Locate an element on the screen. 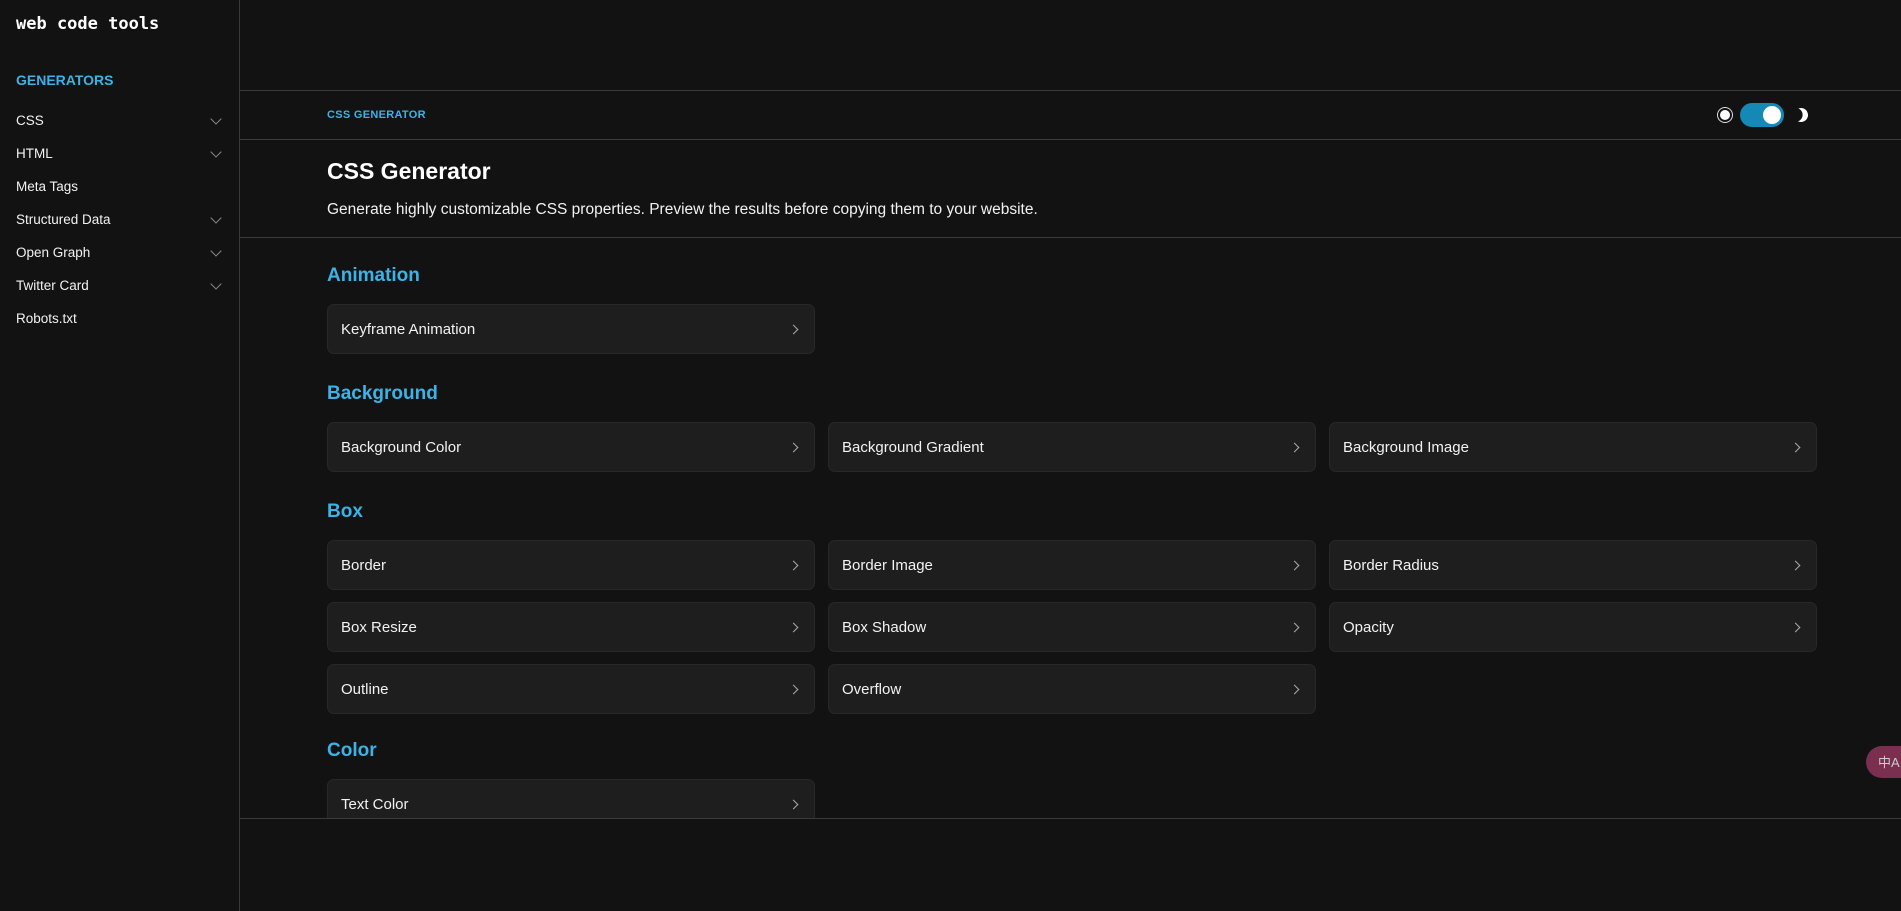 The height and width of the screenshot is (911, 1901). group-heading: Animation is located at coordinates (373, 275).